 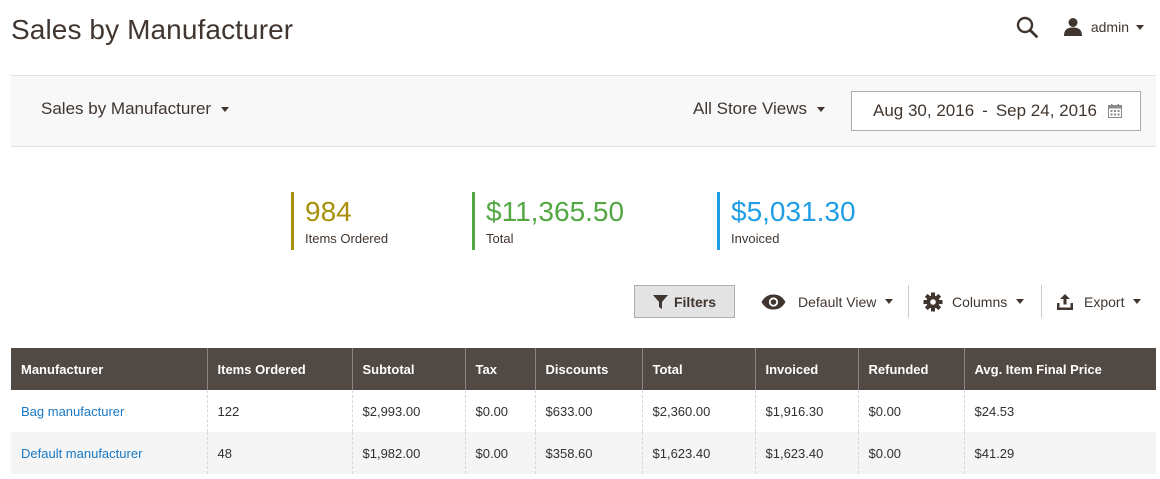 I want to click on column-header-tax: Tax, so click(x=499, y=369).